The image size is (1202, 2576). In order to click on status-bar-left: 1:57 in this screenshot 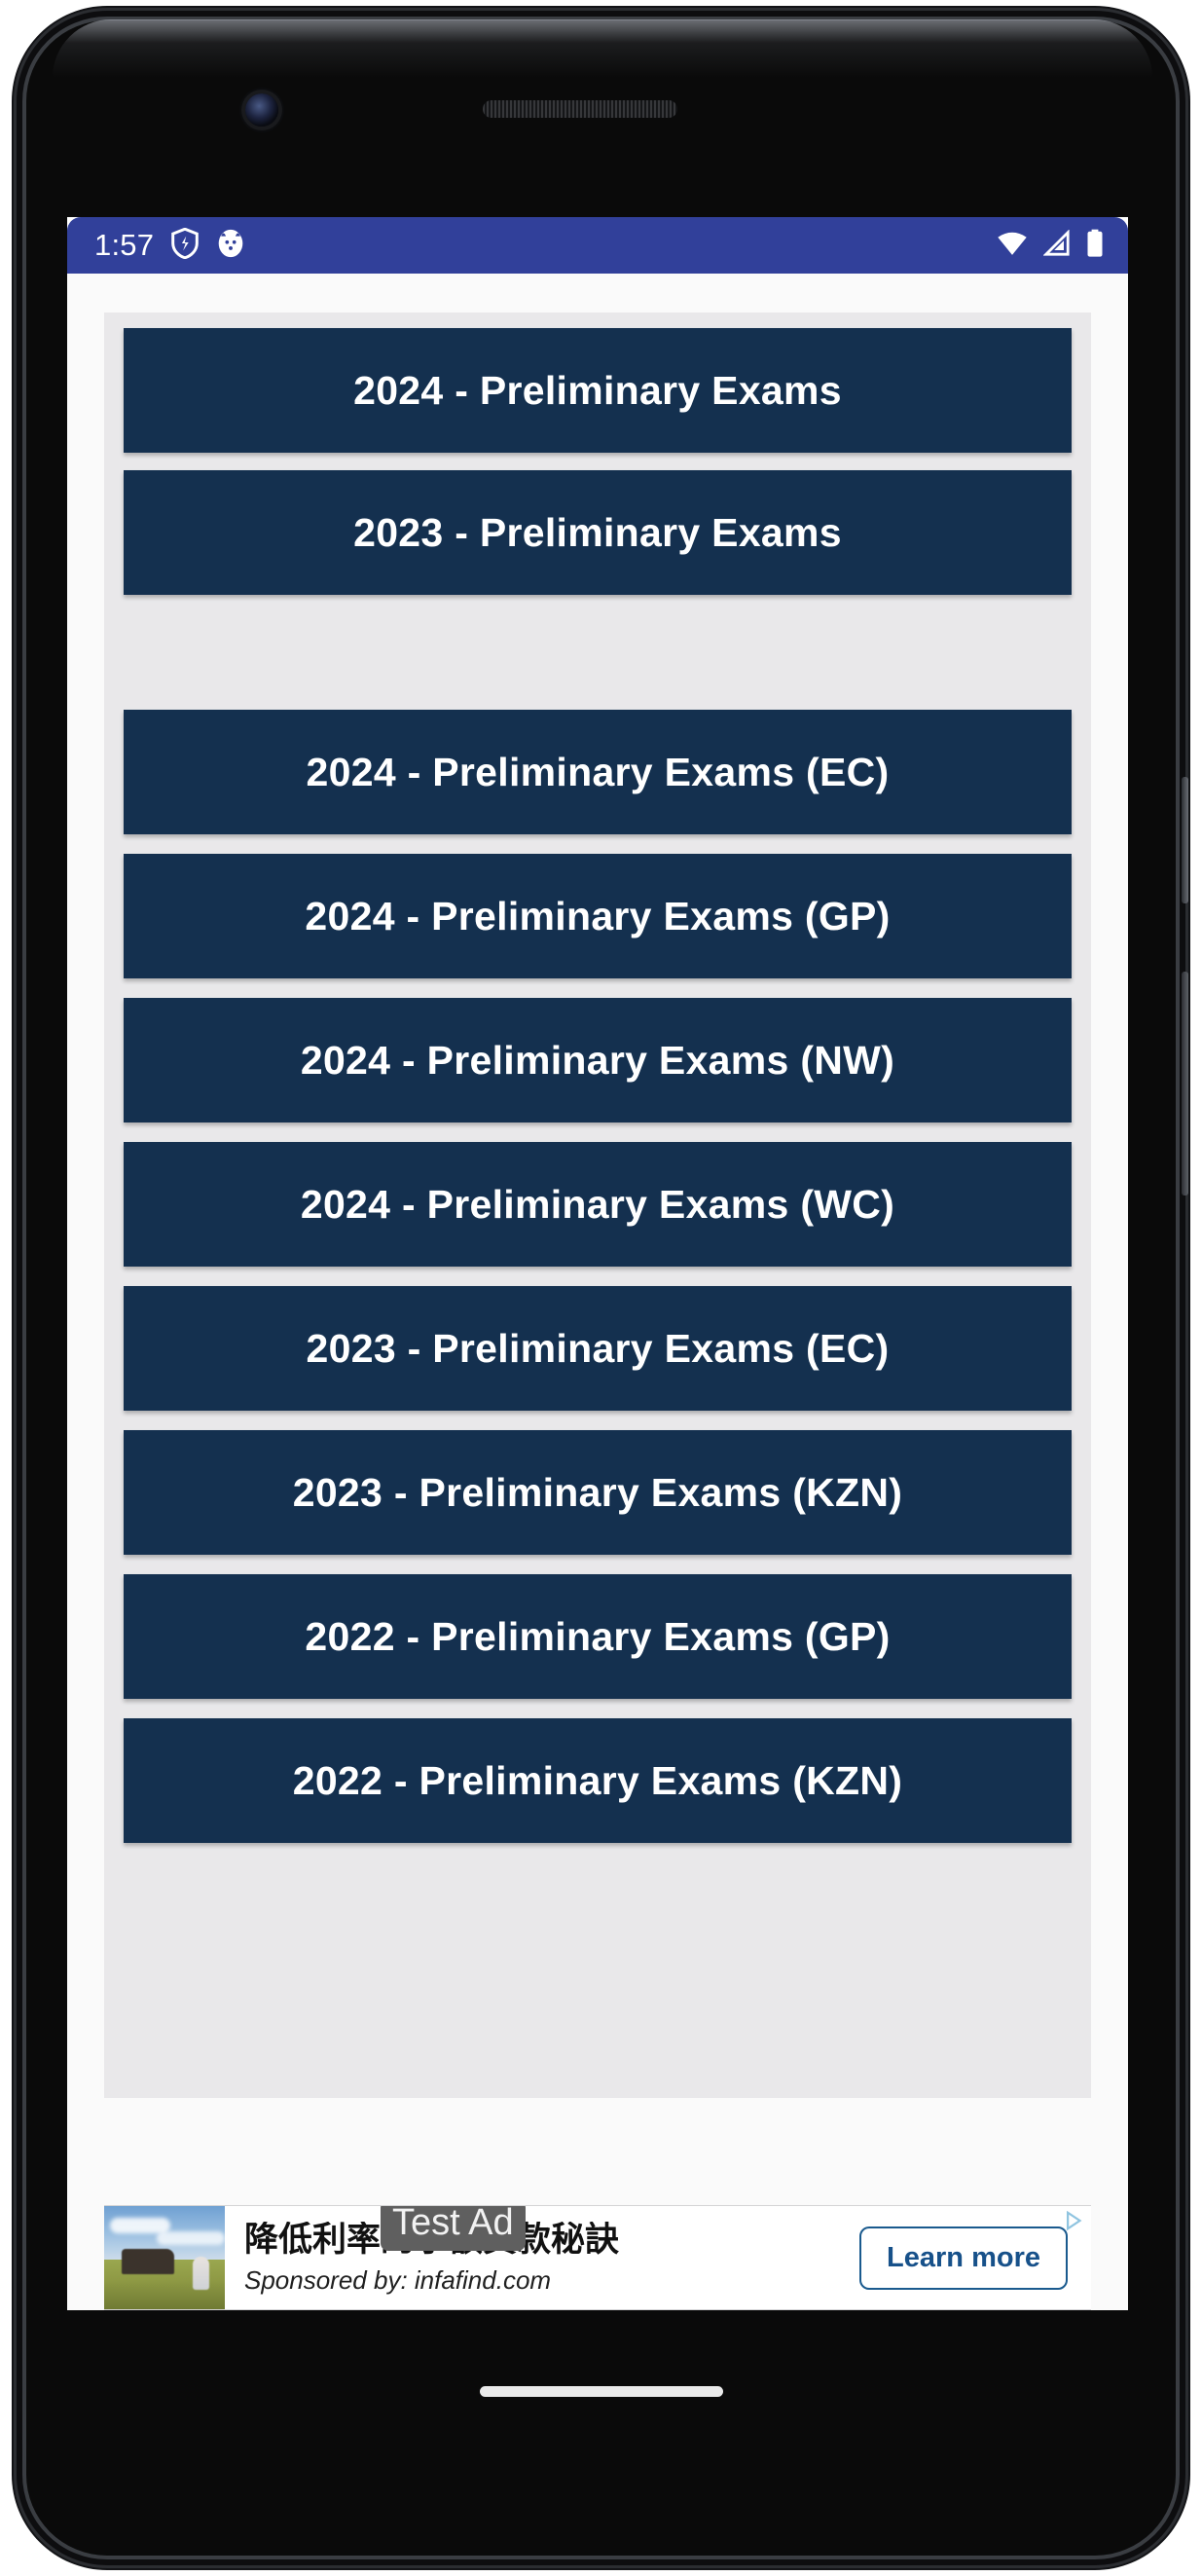, I will do `click(169, 245)`.